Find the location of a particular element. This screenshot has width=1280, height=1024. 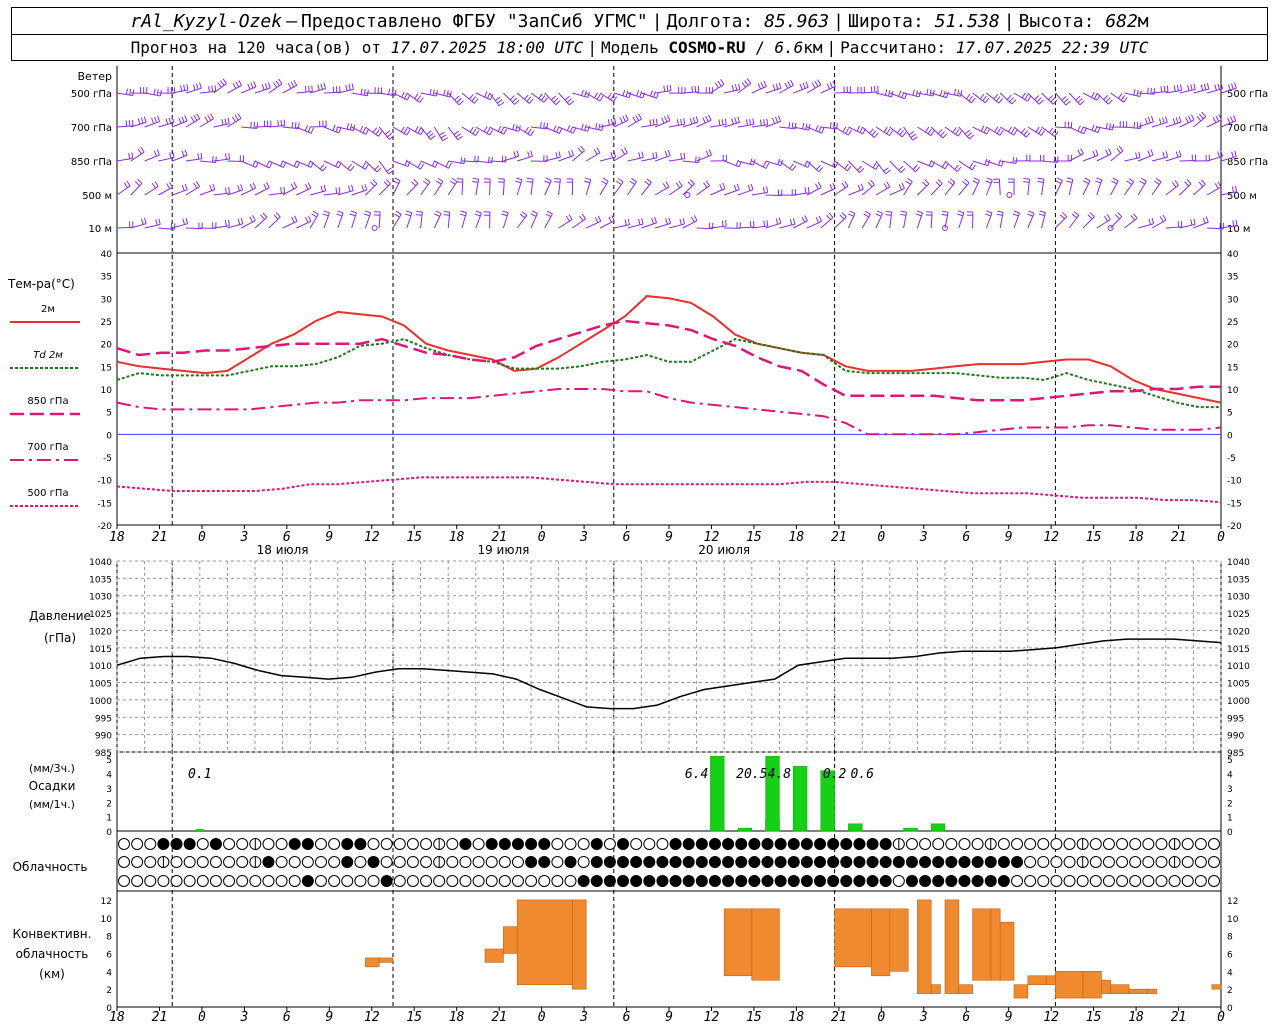

temp-ytick: 20 is located at coordinates (107, 346).